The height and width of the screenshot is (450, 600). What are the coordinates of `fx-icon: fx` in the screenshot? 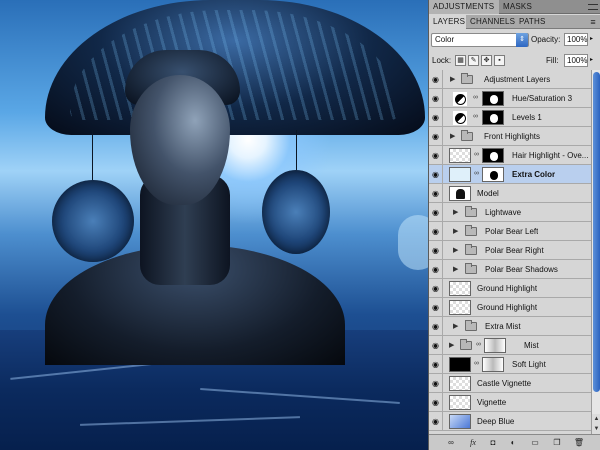 It's located at (473, 442).